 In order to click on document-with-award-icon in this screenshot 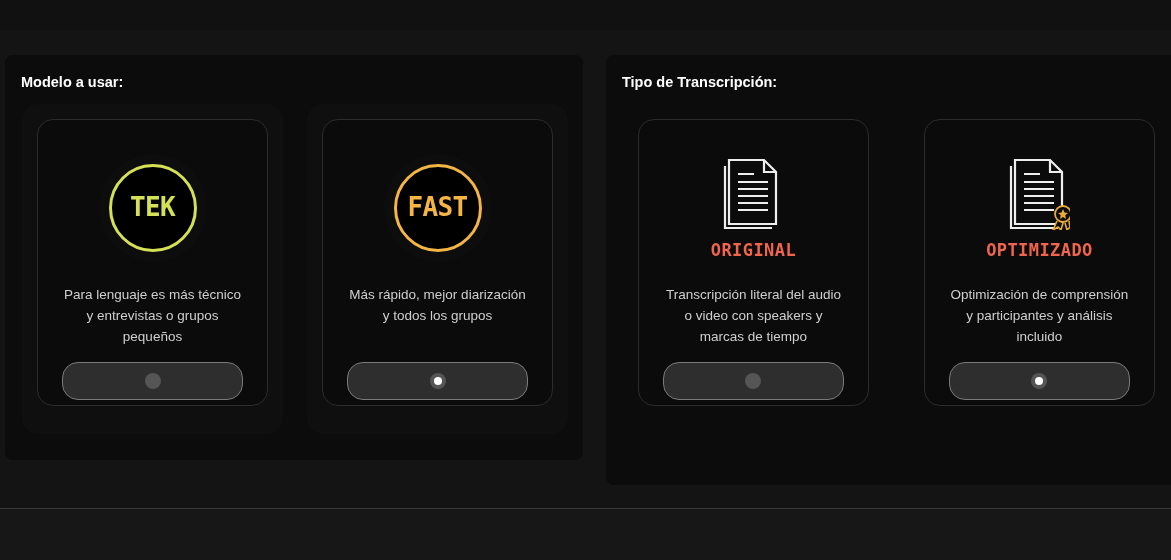, I will do `click(1039, 193)`.